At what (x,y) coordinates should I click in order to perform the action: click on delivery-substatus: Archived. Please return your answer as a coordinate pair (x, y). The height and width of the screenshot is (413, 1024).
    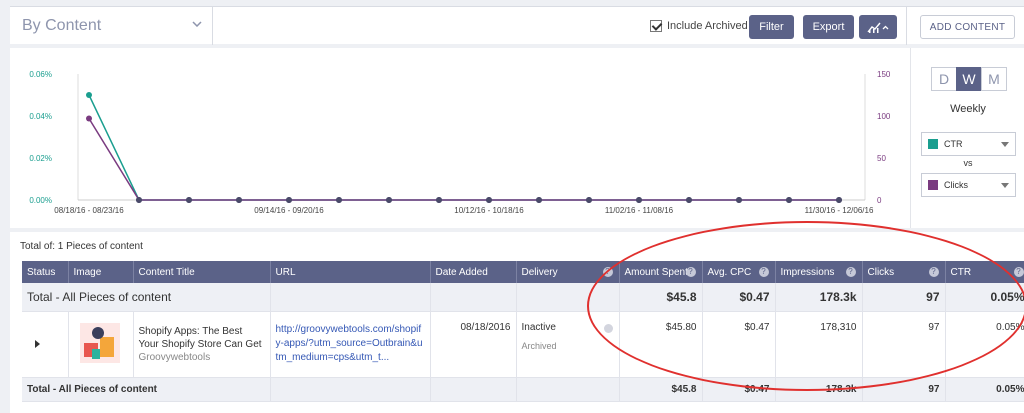
    Looking at the image, I should click on (539, 345).